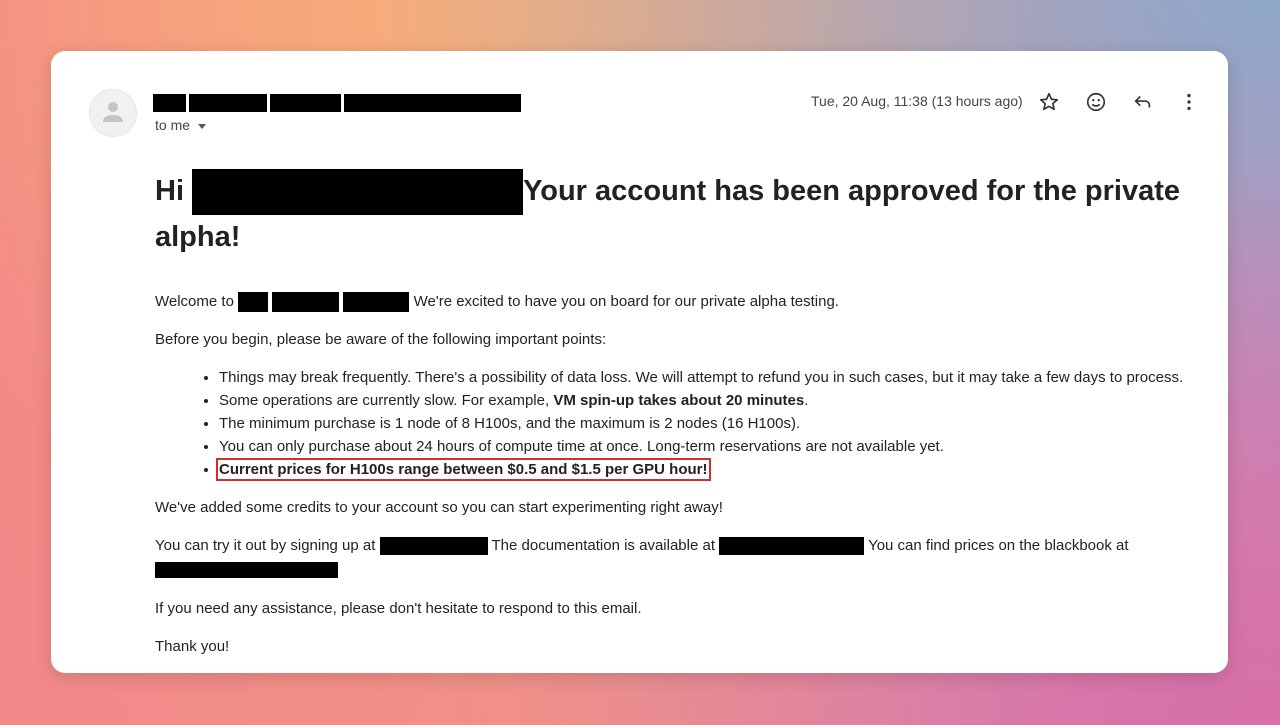 This screenshot has width=1280, height=725. I want to click on star-icon, so click(1049, 102).